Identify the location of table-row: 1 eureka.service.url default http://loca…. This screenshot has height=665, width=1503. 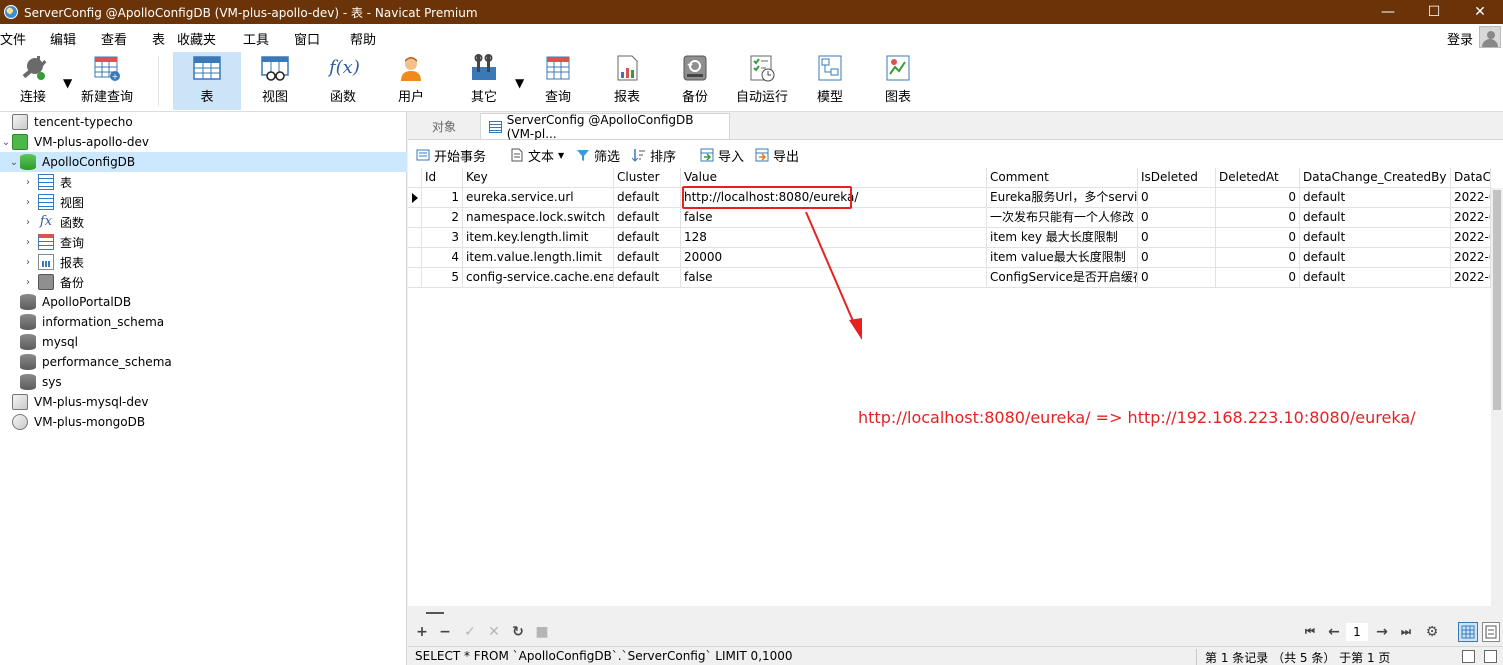
(955, 198).